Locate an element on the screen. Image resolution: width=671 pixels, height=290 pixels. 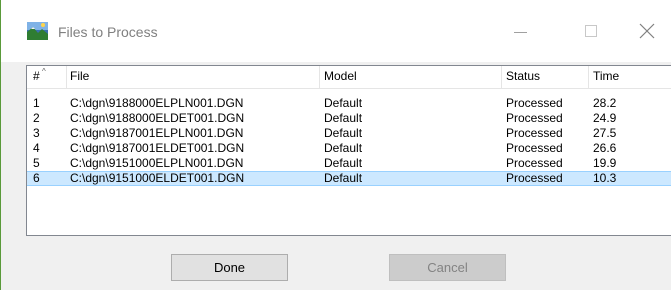
column-header-file: File is located at coordinates (79, 77).